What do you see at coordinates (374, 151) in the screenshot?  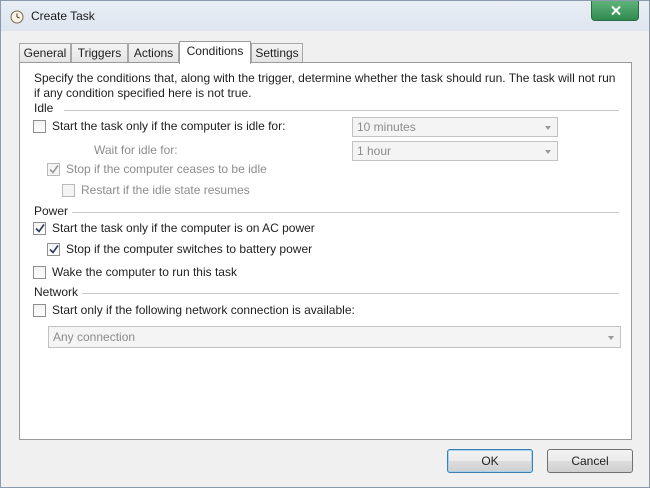 I see `wait-duration-value: 1 hour` at bounding box center [374, 151].